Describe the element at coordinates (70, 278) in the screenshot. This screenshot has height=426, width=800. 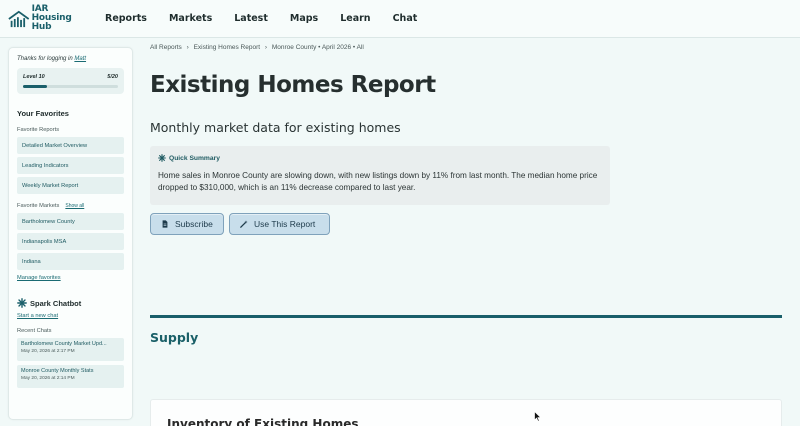
I see `manage-favorites-link: Manage favorites` at that location.